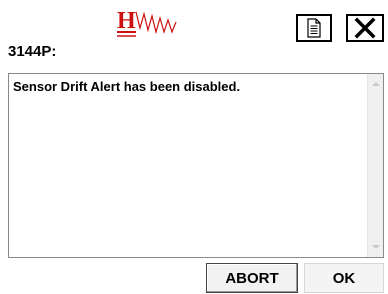 This screenshot has height=294, width=388. Describe the element at coordinates (32, 51) in the screenshot. I see `device-label: 3144P:` at that location.